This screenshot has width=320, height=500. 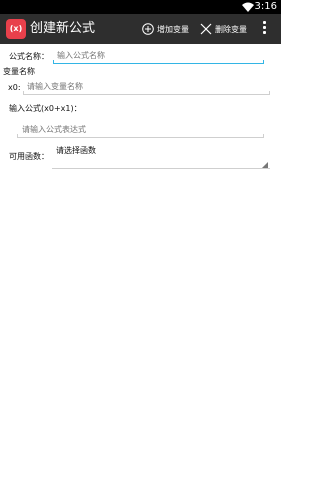 I want to click on formula-expression-input, so click(x=141, y=131).